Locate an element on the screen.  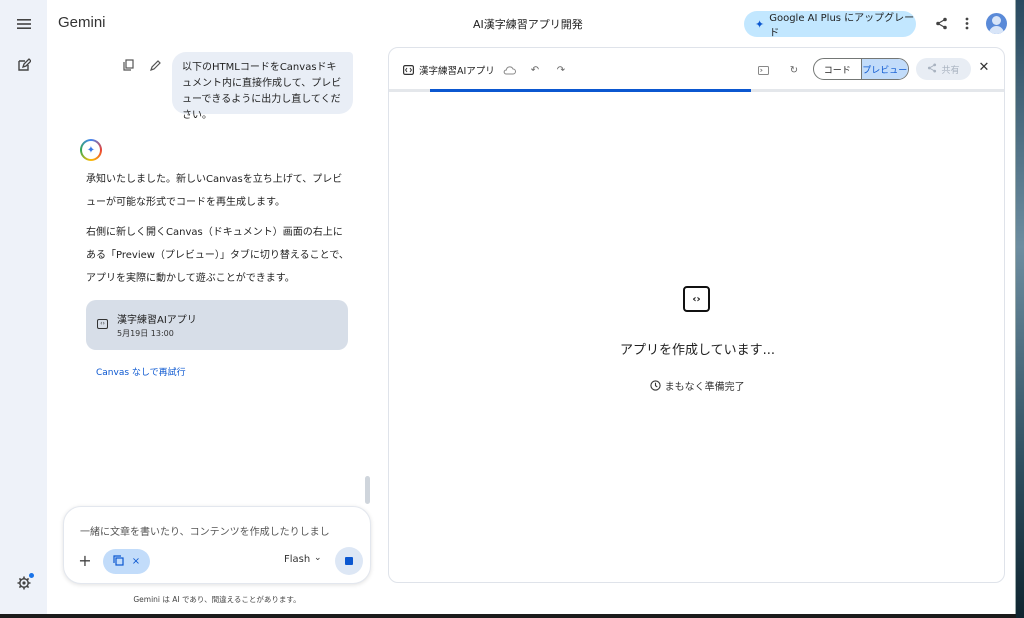
upgrade-button: ✦ Google AI Plus にアップグレード is located at coordinates (830, 25).